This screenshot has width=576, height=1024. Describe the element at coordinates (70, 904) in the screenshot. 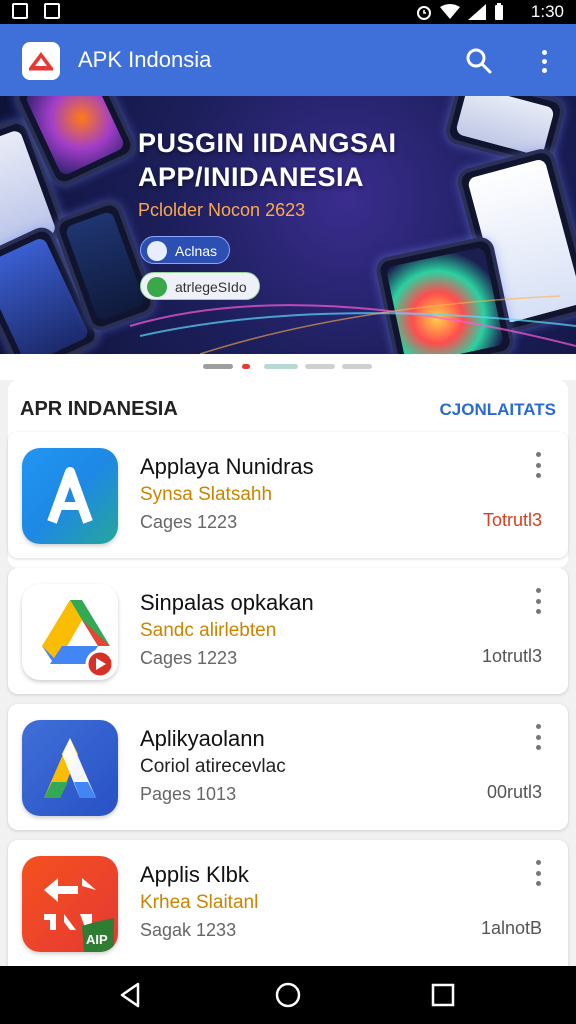

I see `apk-red-icon: AIP` at that location.